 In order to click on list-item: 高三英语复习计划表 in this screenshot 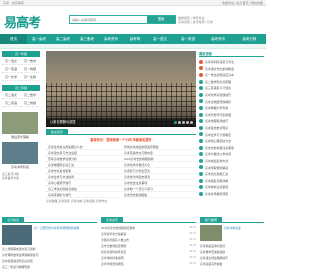, I will do `click(231, 88)`.